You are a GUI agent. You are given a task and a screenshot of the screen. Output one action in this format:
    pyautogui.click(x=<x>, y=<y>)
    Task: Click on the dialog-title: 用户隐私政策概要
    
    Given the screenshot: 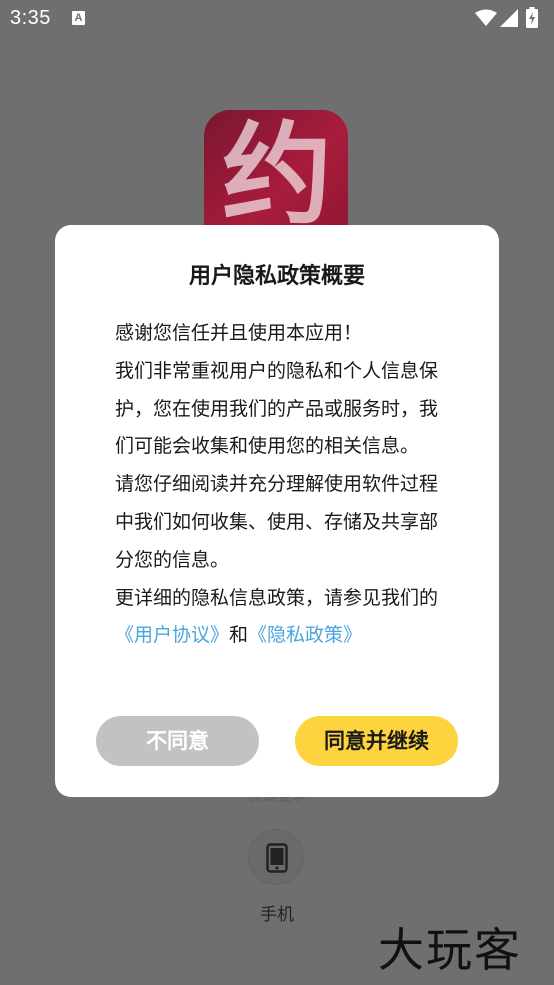 What is the action you would take?
    pyautogui.click(x=276, y=276)
    